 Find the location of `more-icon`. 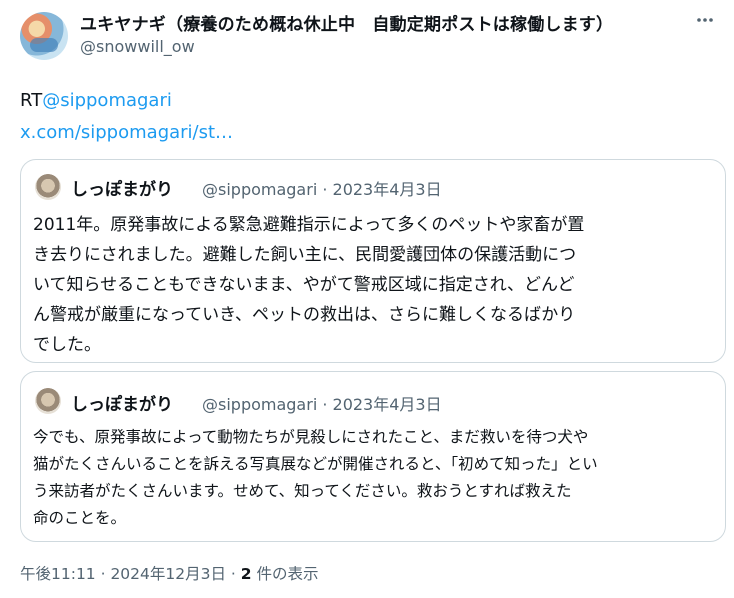

more-icon is located at coordinates (705, 23).